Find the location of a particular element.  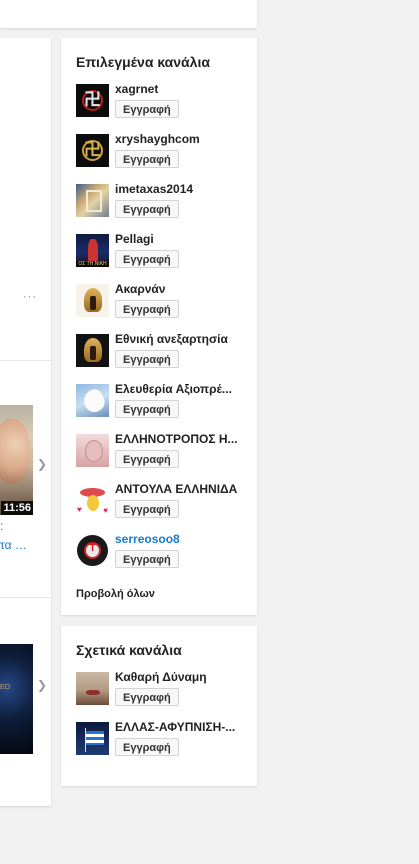

channel-avatar: ♥ ♥ is located at coordinates (92, 500).